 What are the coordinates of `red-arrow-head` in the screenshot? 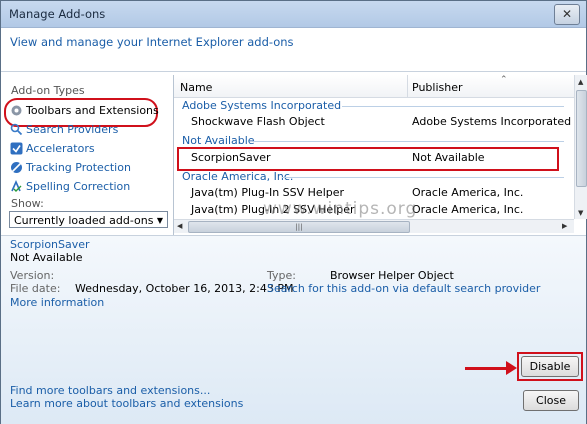 It's located at (511, 368).